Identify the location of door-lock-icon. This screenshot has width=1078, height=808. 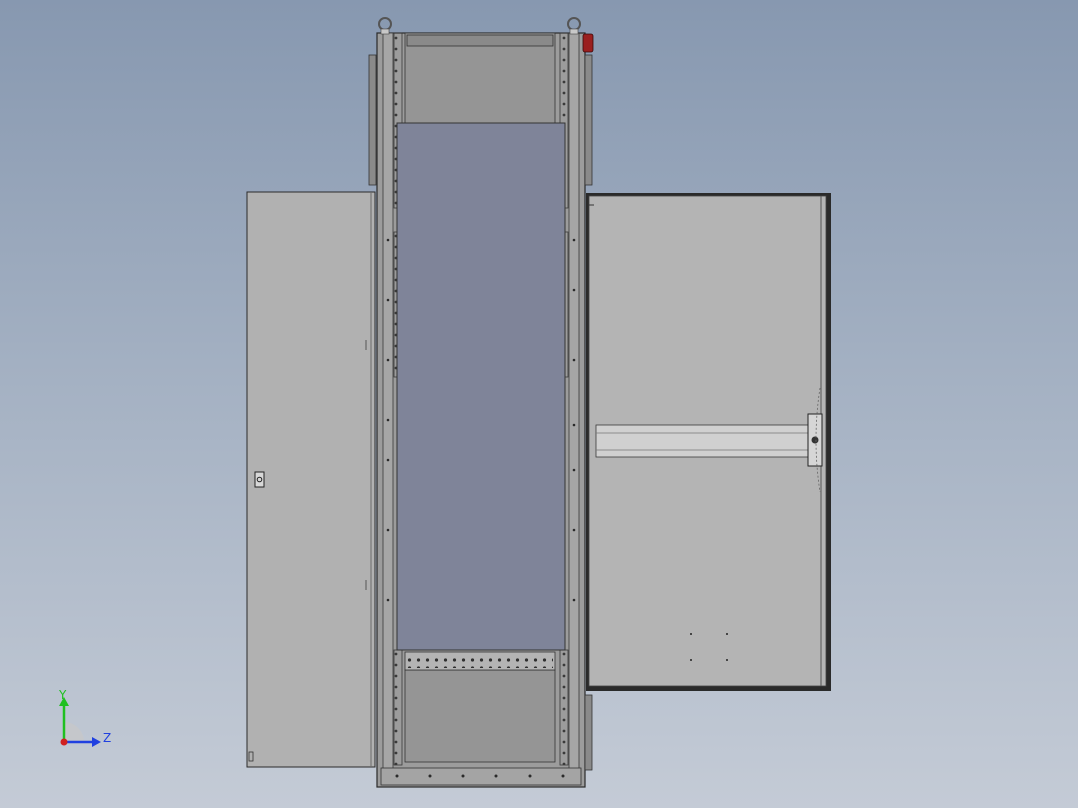
(259, 479).